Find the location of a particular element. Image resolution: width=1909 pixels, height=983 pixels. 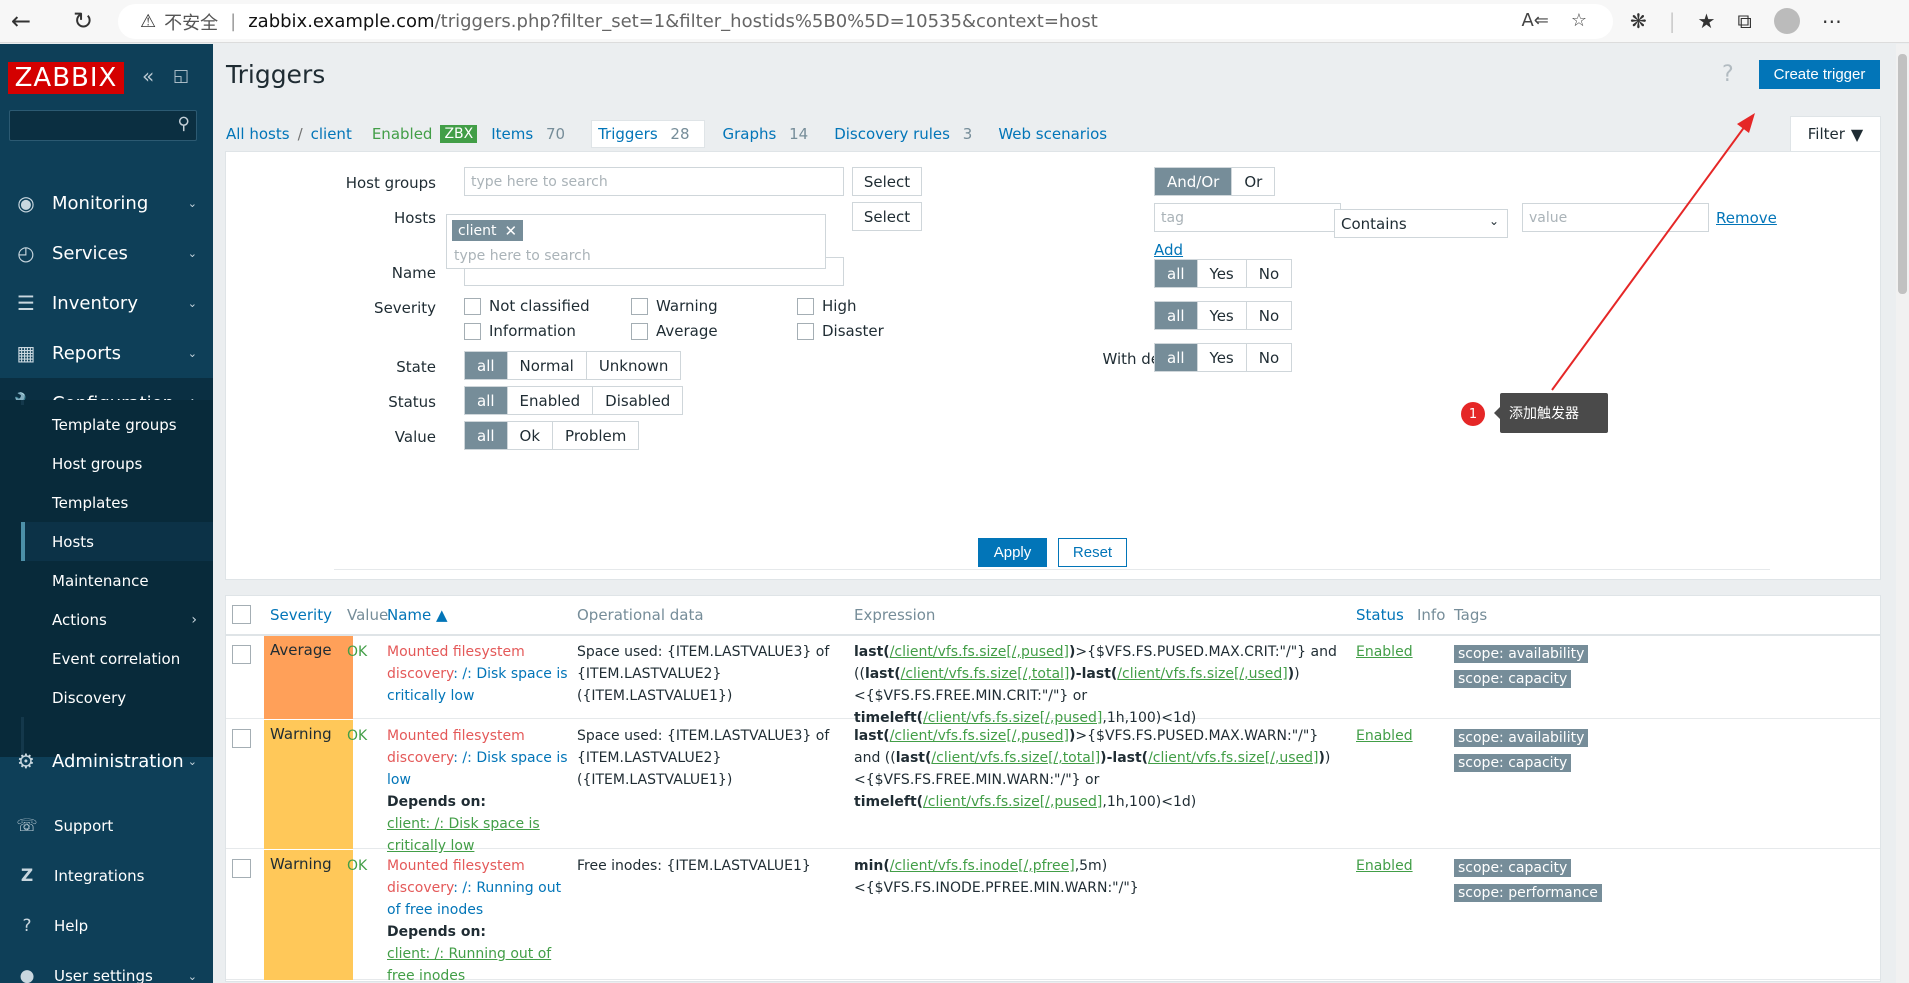

menu-reports: ▦ Reports ⌄ is located at coordinates (106, 353).